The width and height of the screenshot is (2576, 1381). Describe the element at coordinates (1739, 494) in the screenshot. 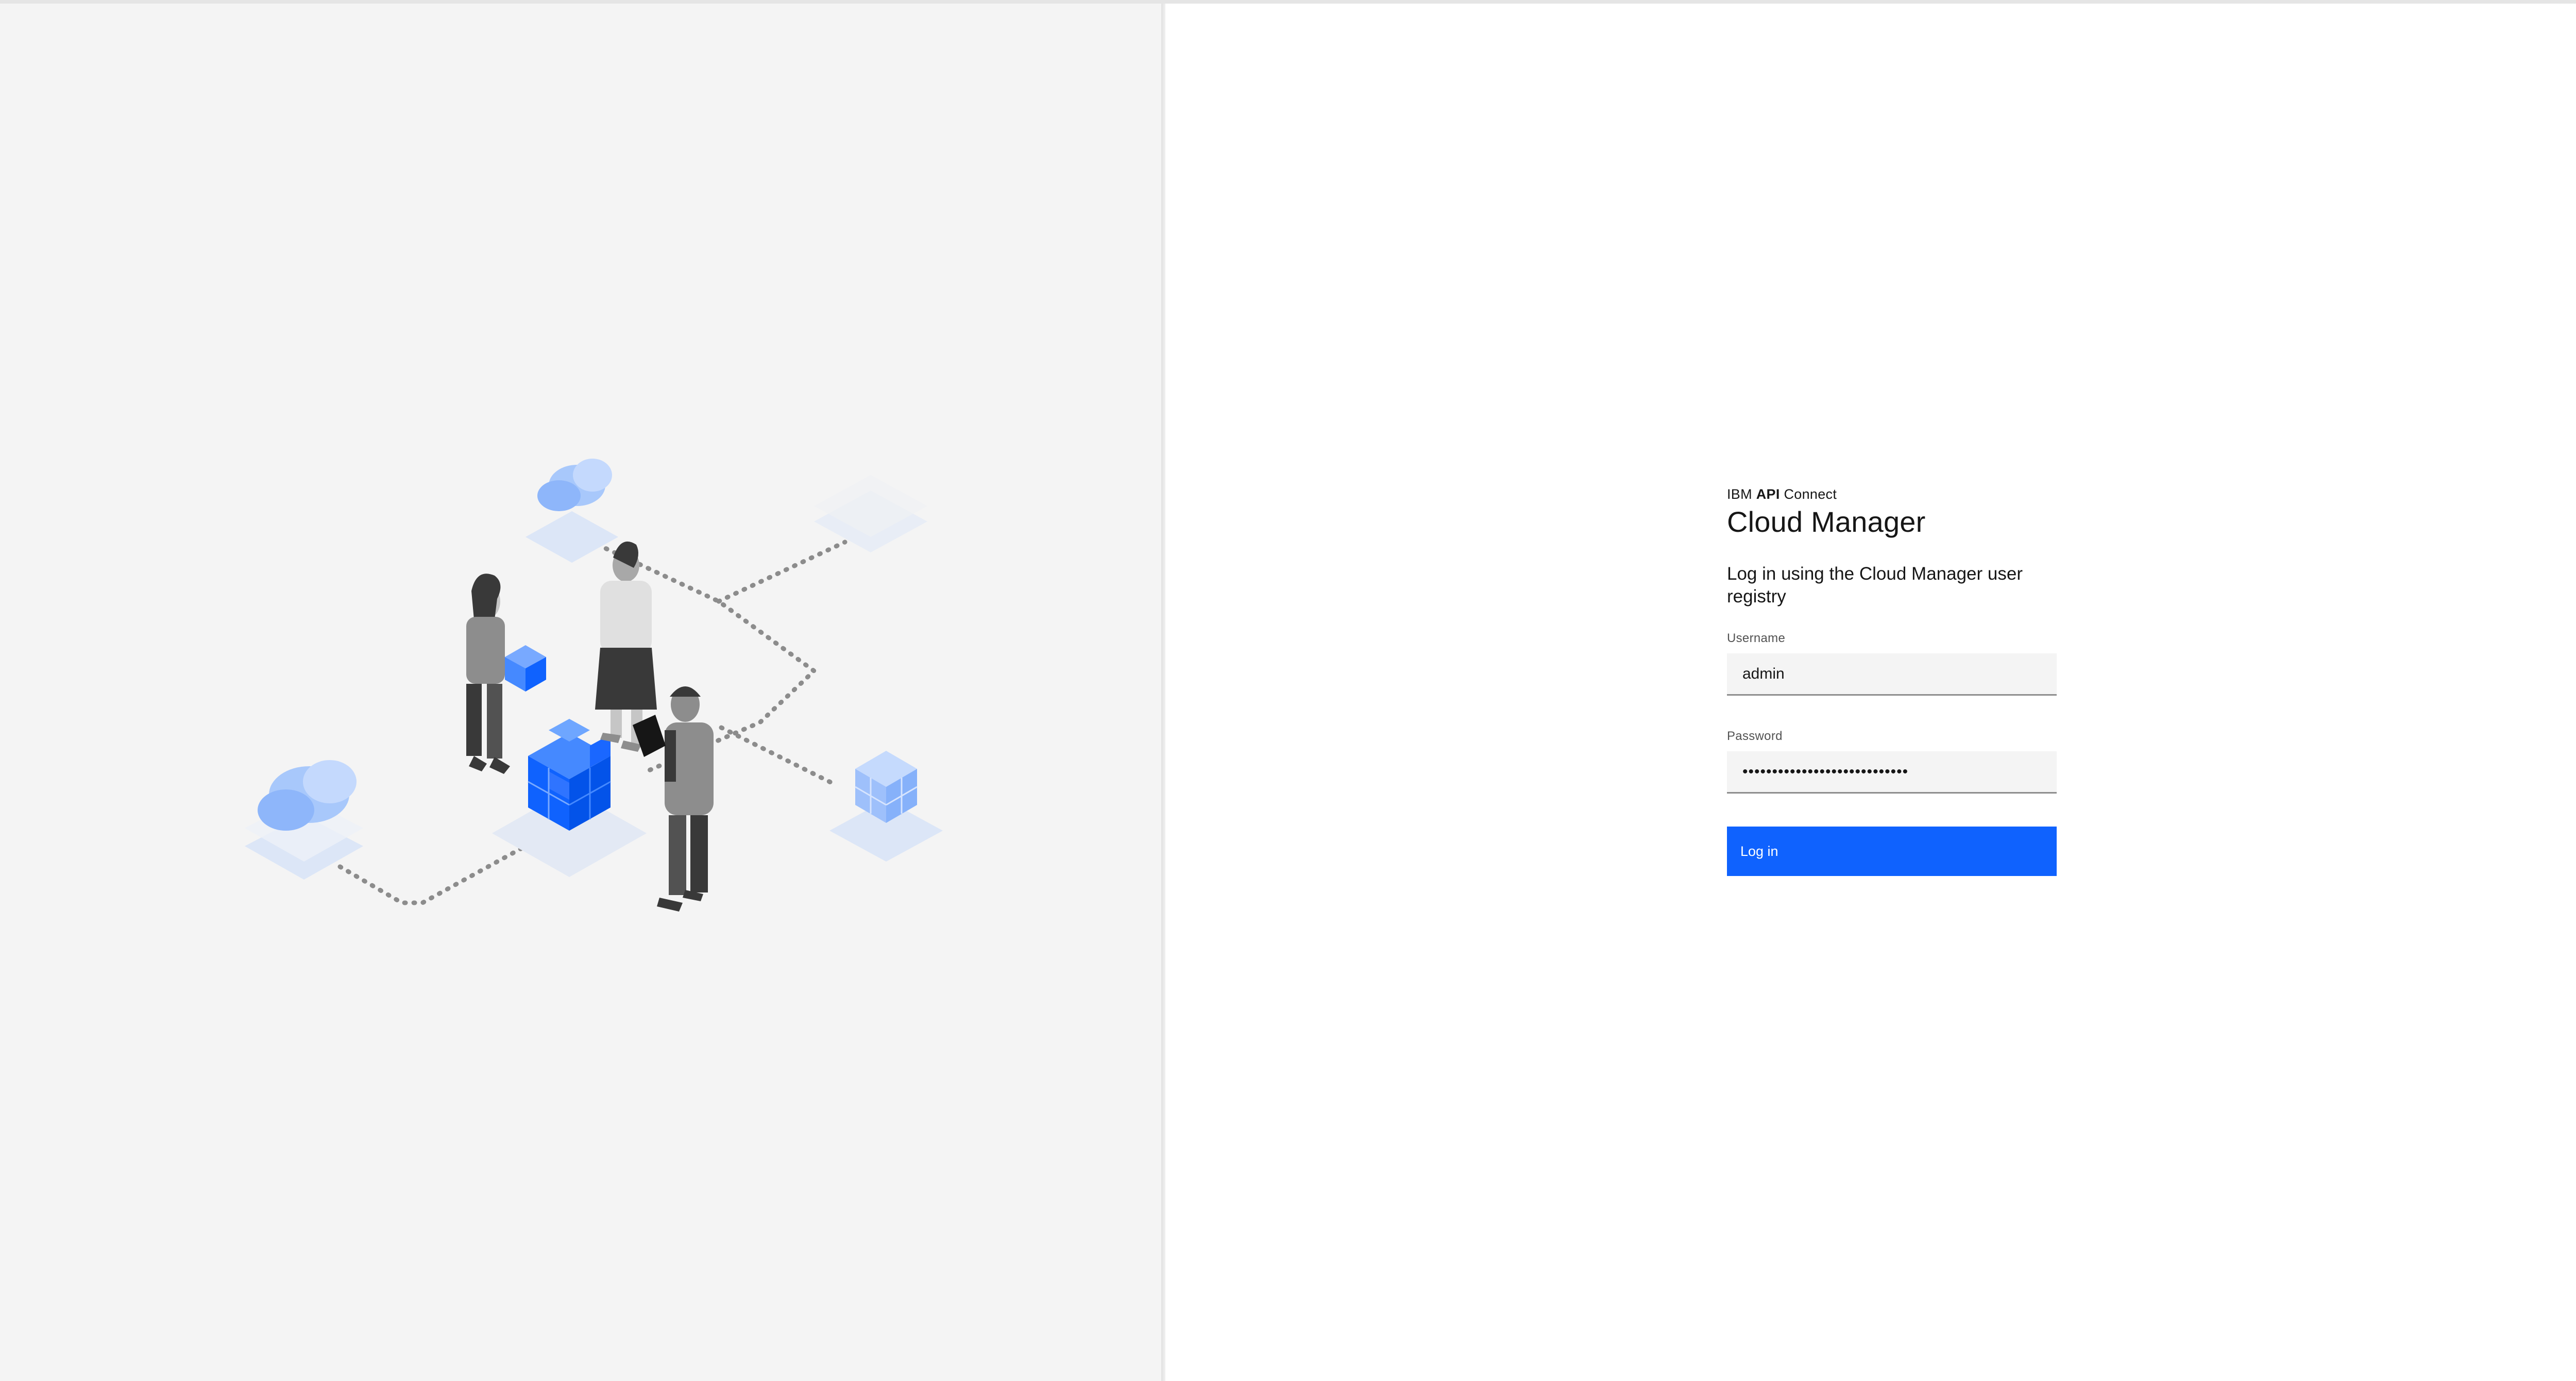

I see `brand-prefix: IBM` at that location.